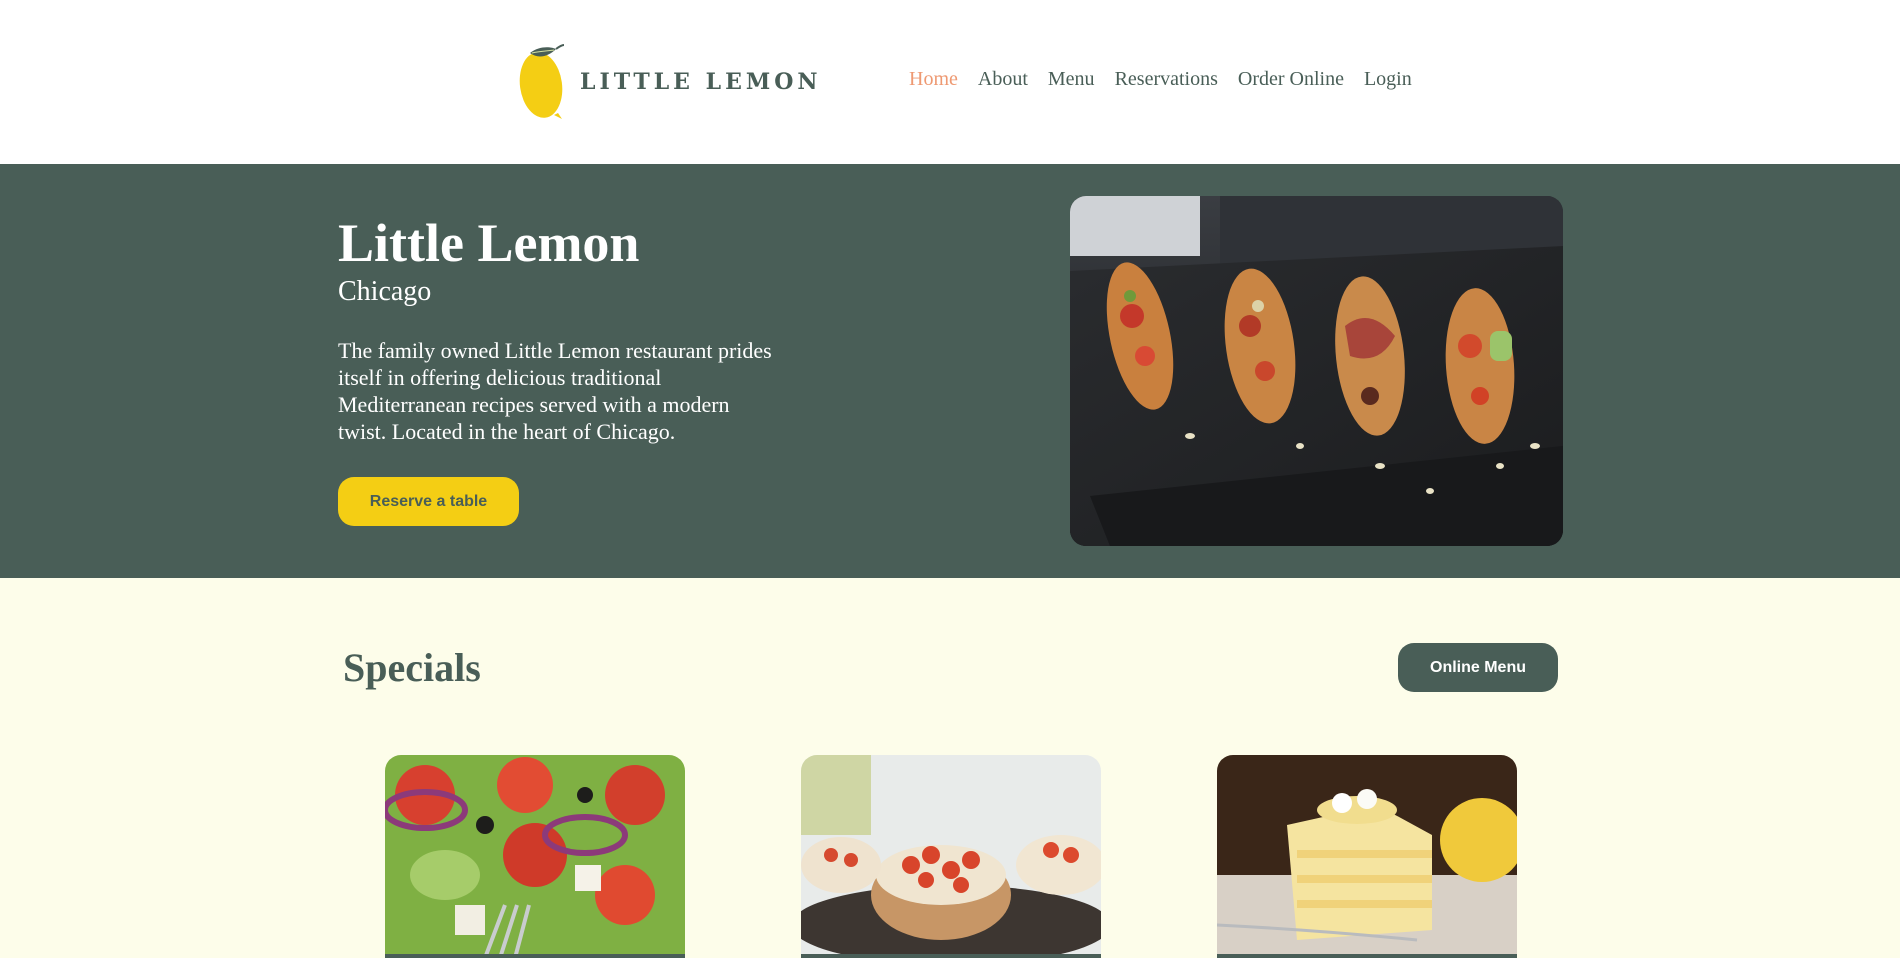 The width and height of the screenshot is (1900, 958). I want to click on online-menu-button: Online Menu, so click(1478, 667).